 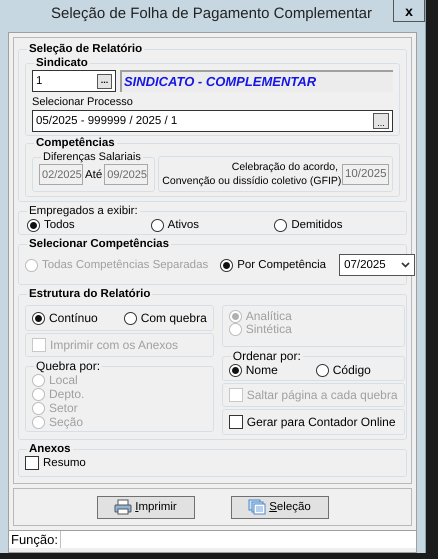 What do you see at coordinates (212, 463) in the screenshot?
I see `checkbox: Resumo` at bounding box center [212, 463].